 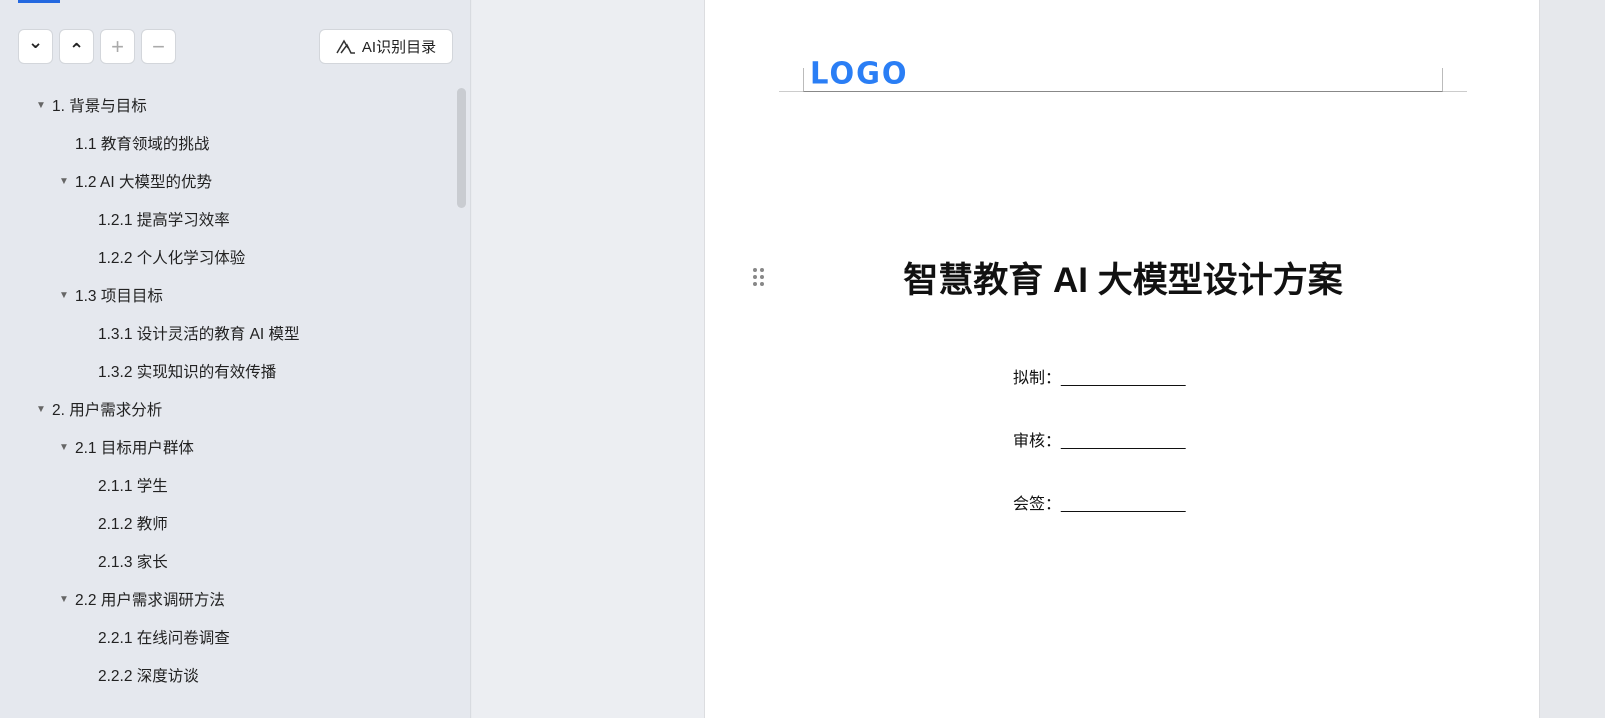 What do you see at coordinates (119, 296) in the screenshot?
I see `outline-item-label: 1.3 项目目标` at bounding box center [119, 296].